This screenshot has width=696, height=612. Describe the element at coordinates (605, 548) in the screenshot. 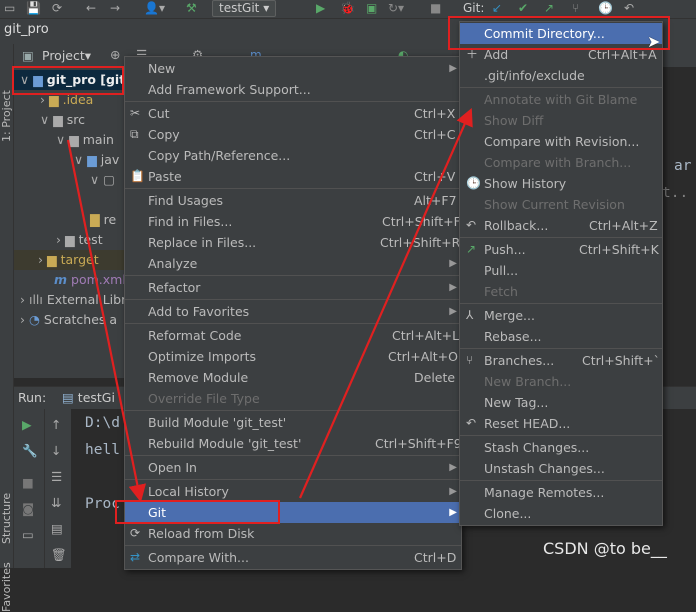

I see `watermark: CSDN @to be__` at that location.